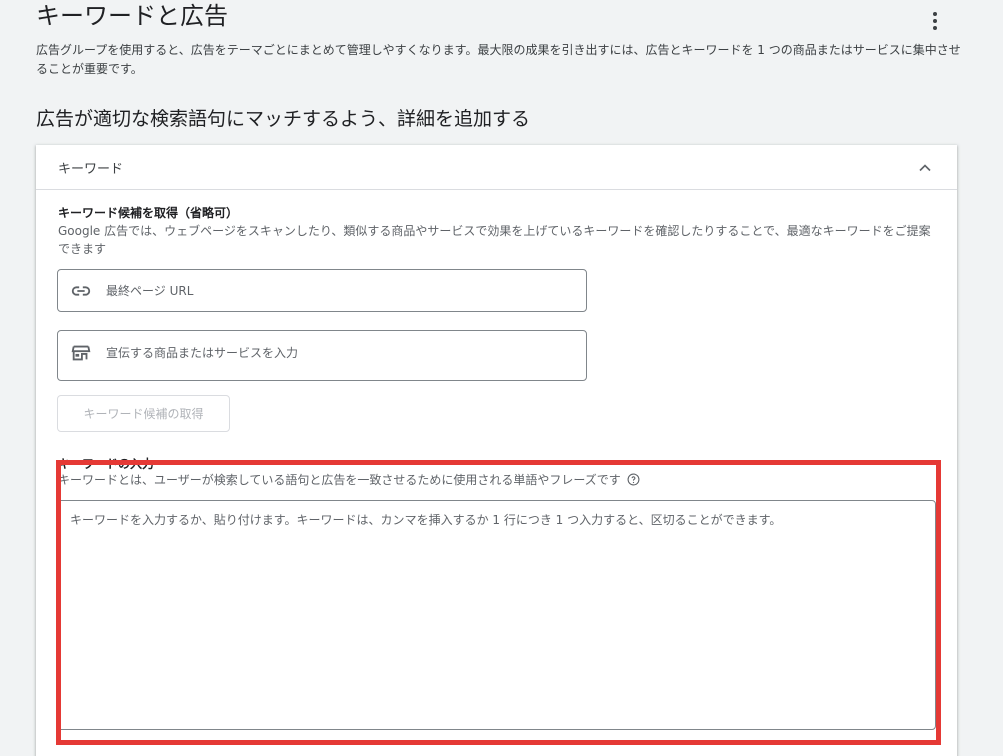 The image size is (1003, 756). What do you see at coordinates (283, 119) in the screenshot?
I see `section-heading: 広告が適切な検索語句にマッチするよう、詳細を追加する` at bounding box center [283, 119].